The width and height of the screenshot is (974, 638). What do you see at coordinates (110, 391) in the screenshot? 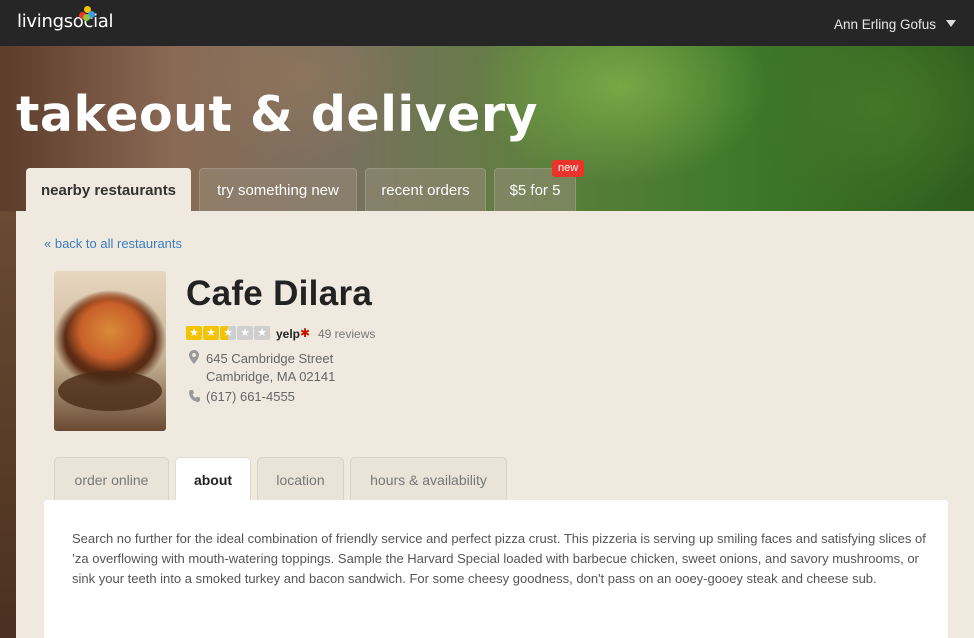
I see `pizza-plate-shape` at bounding box center [110, 391].